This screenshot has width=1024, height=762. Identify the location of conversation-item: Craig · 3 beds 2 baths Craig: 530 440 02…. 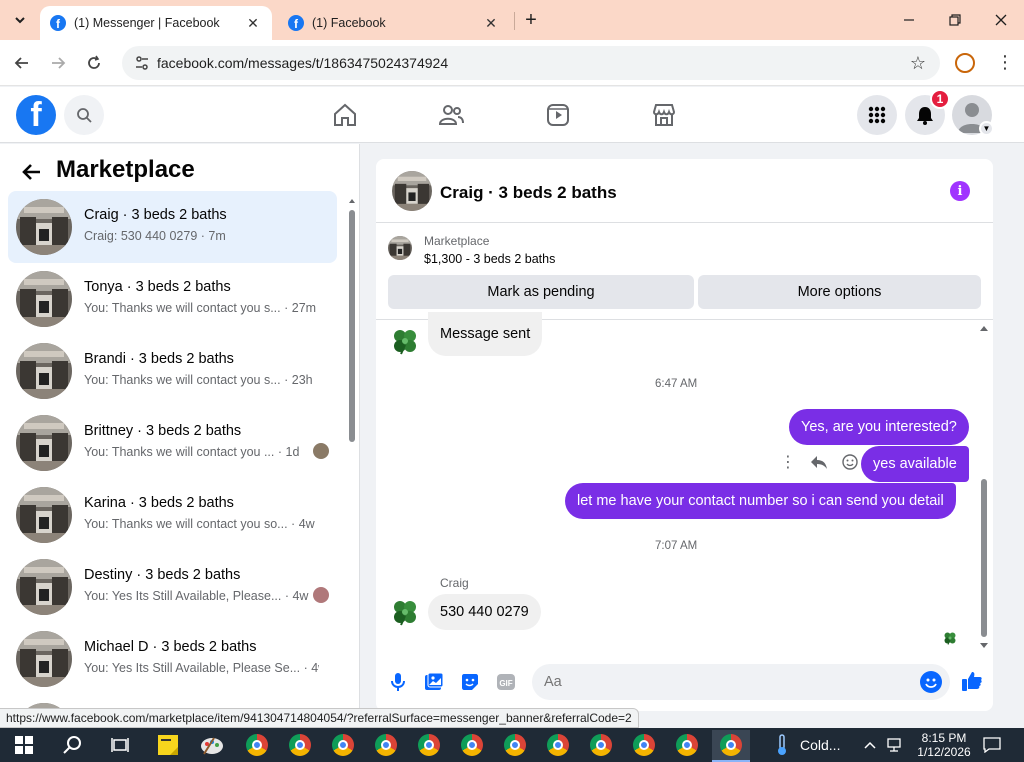
(172, 227).